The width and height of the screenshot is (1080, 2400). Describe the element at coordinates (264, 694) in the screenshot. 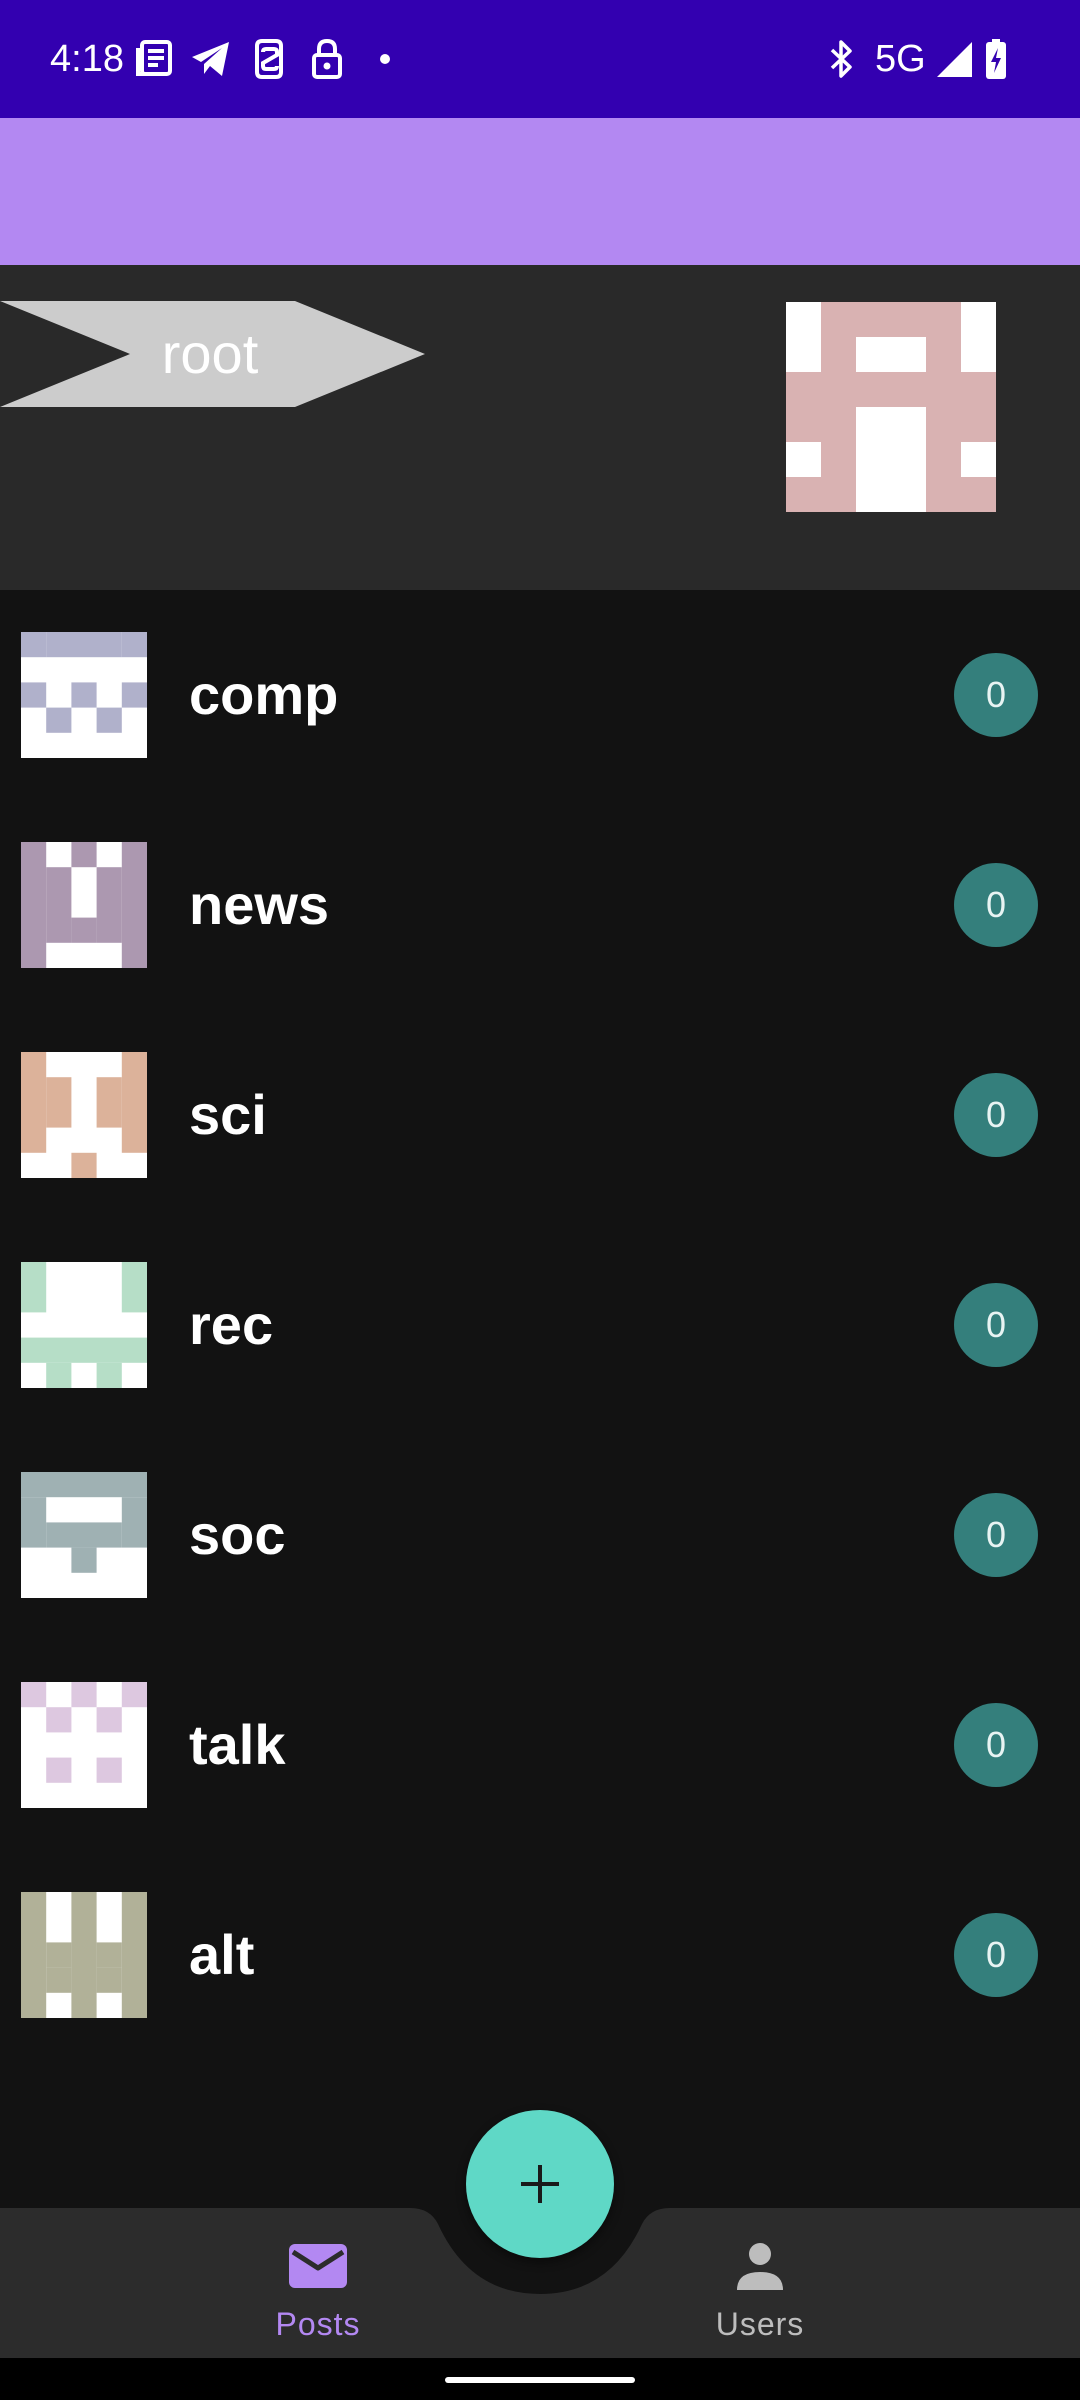

I see `group-name: comp` at that location.